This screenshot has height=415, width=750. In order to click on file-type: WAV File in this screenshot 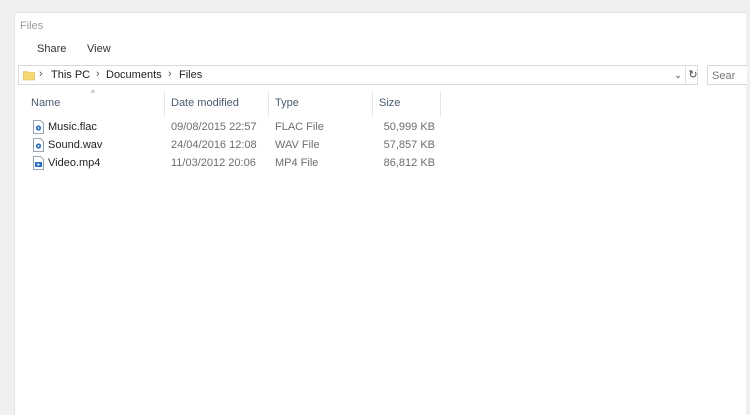, I will do `click(297, 145)`.